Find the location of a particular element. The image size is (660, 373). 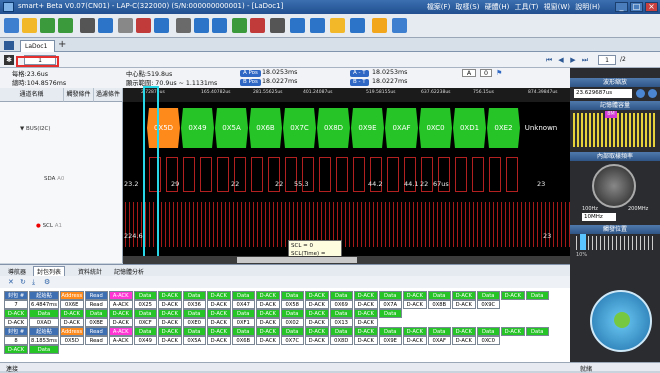

bus-packet: 0XD1 is located at coordinates (469, 128).